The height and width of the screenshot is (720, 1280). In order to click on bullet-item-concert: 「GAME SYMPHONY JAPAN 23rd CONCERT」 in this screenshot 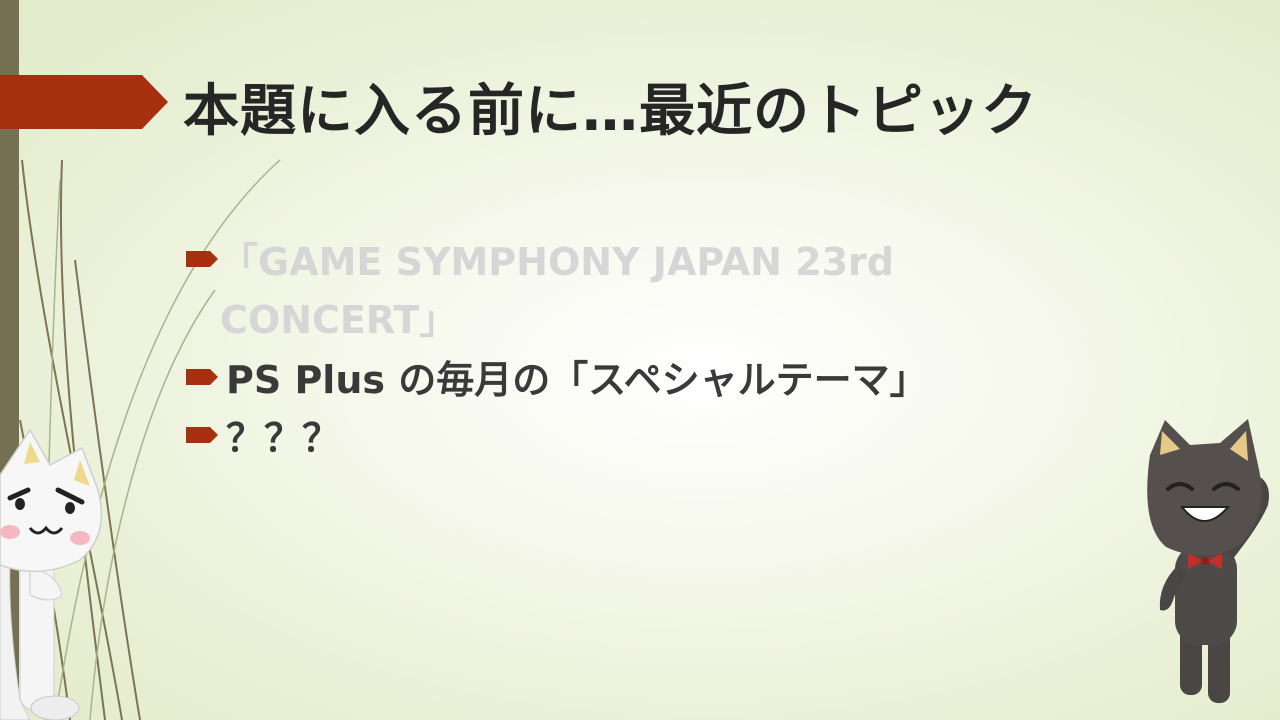, I will do `click(626, 291)`.